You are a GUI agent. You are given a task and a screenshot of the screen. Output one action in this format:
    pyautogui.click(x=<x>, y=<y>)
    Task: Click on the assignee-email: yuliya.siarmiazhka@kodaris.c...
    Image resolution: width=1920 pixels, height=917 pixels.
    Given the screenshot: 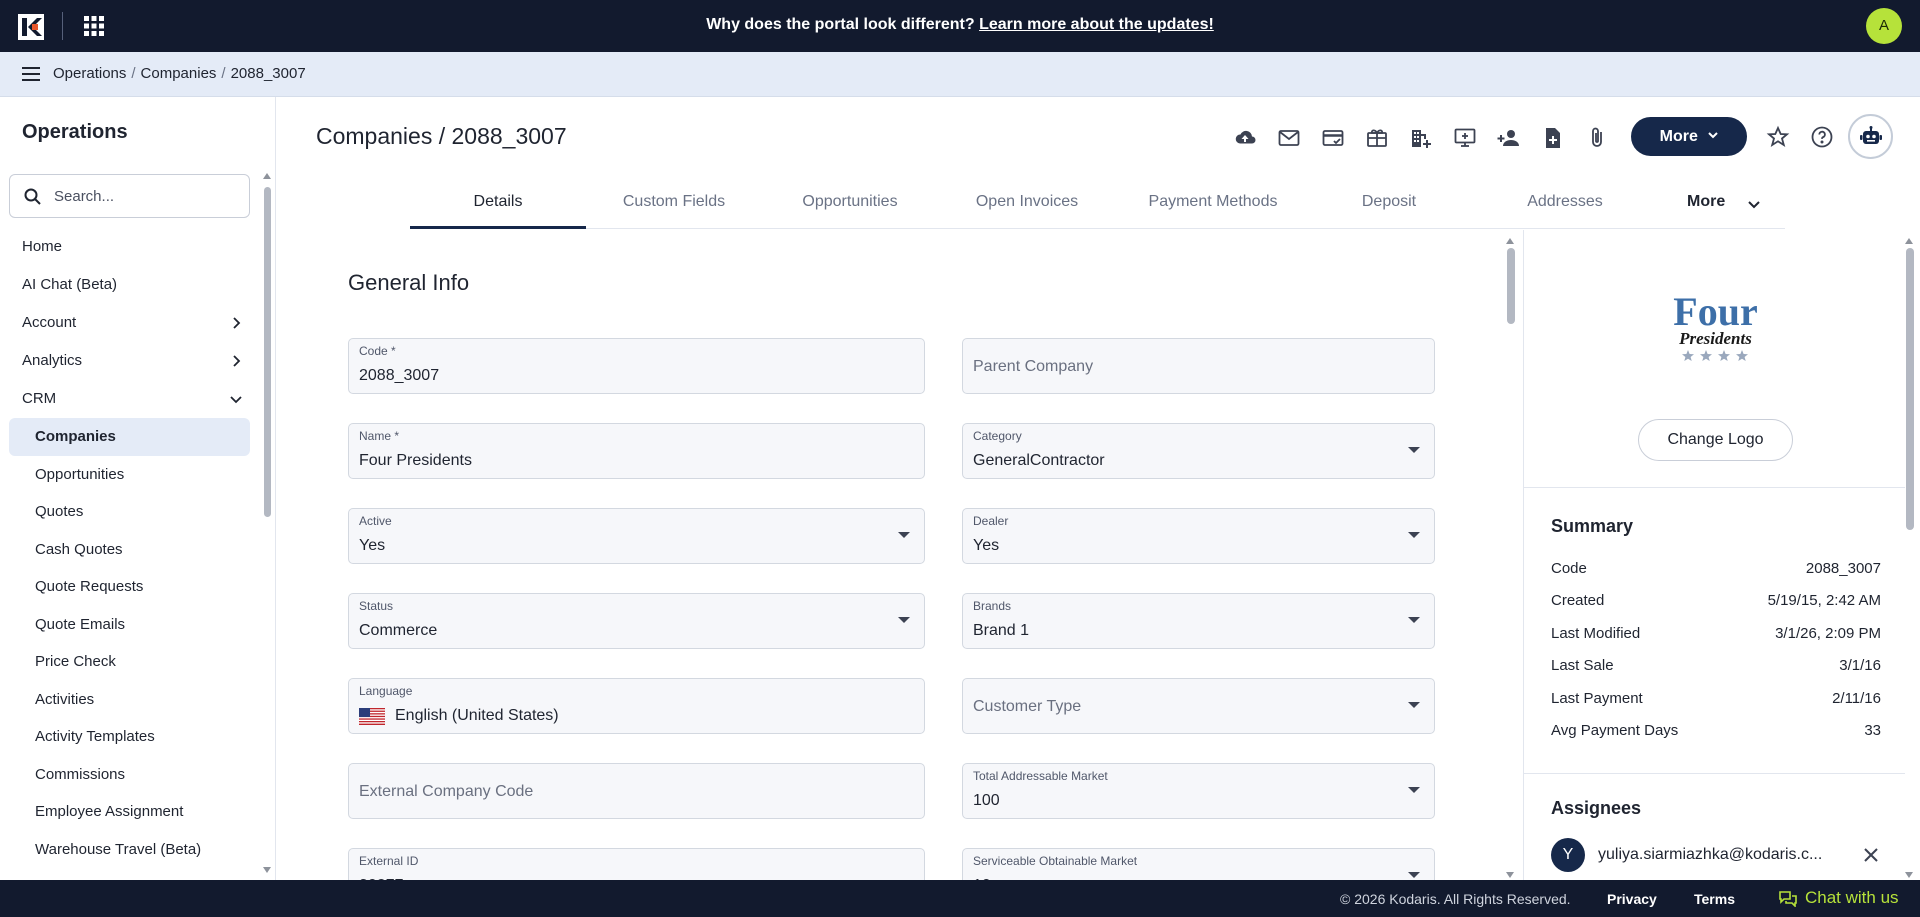 What is the action you would take?
    pyautogui.click(x=1710, y=855)
    